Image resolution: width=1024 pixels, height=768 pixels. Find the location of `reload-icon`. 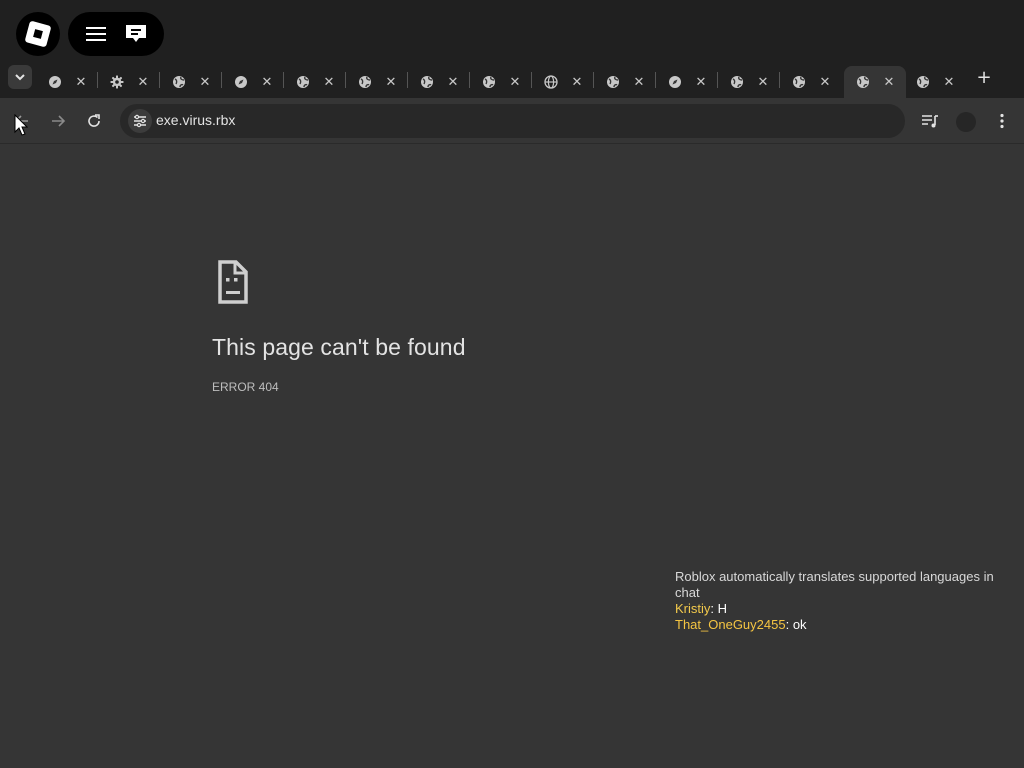

reload-icon is located at coordinates (94, 120).